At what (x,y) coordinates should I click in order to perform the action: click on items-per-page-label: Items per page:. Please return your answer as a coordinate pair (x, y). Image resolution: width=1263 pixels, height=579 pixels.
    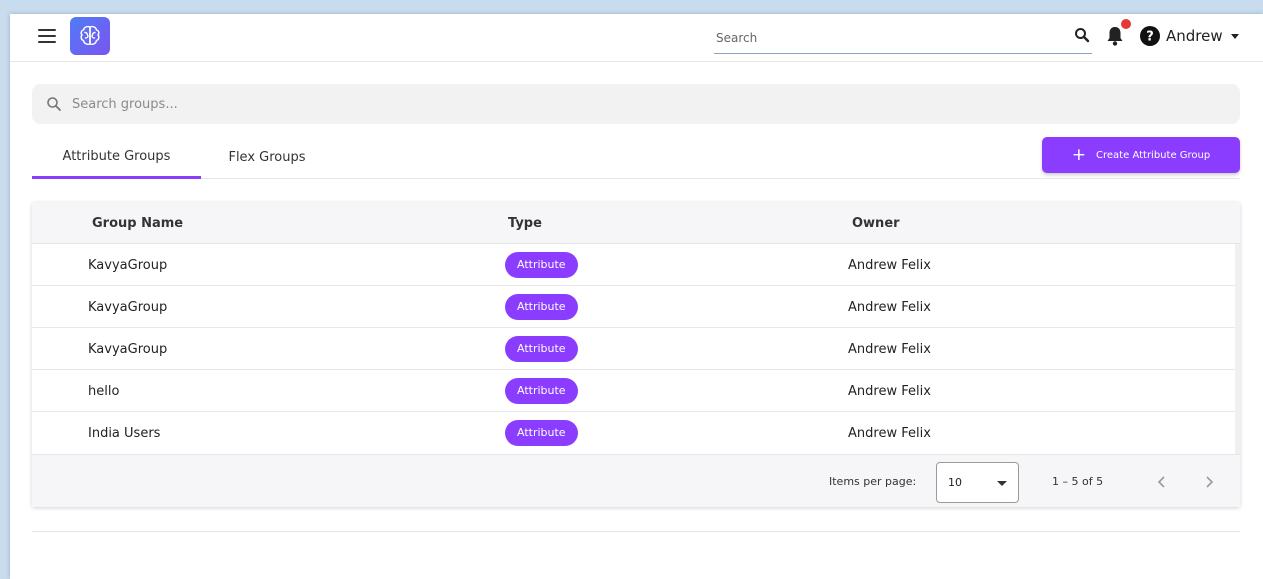
    Looking at the image, I should click on (873, 481).